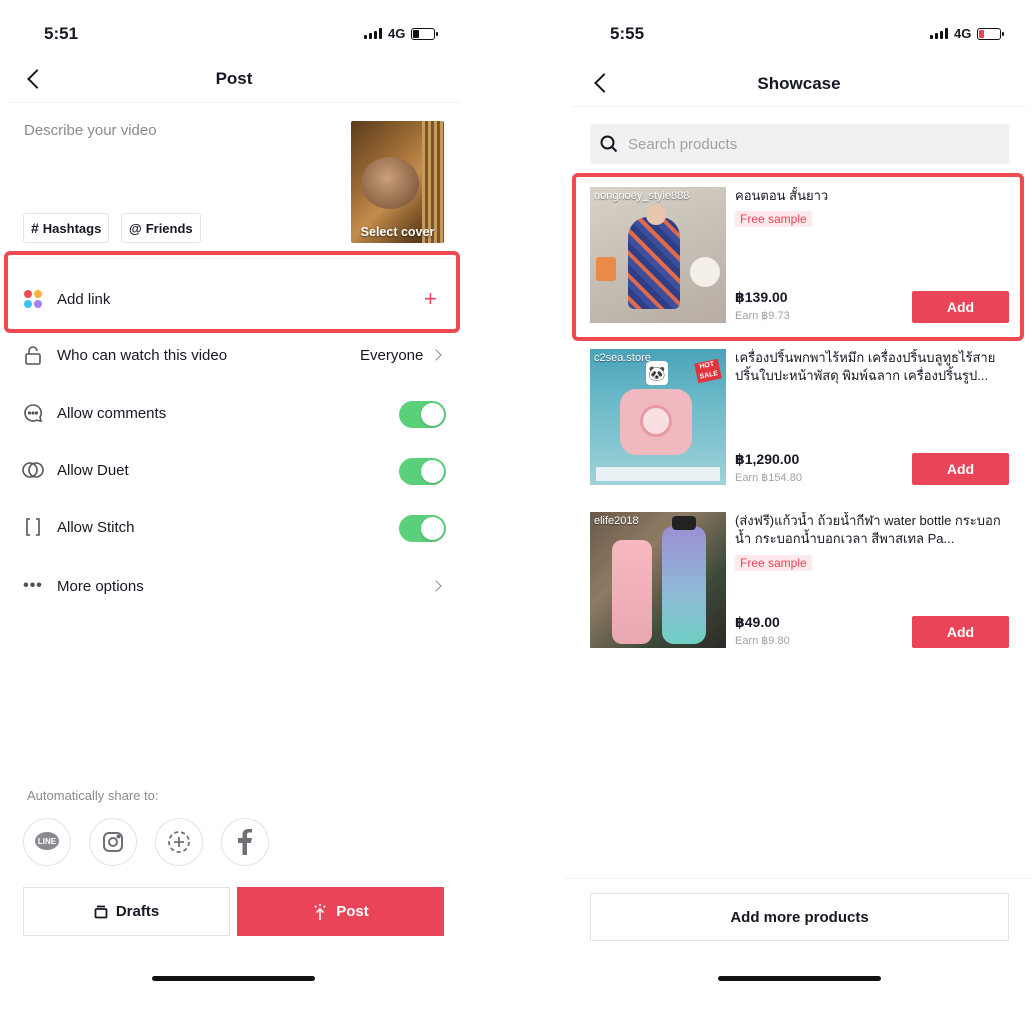 The image size is (1032, 1009). I want to click on panda-icon: 🐼, so click(657, 373).